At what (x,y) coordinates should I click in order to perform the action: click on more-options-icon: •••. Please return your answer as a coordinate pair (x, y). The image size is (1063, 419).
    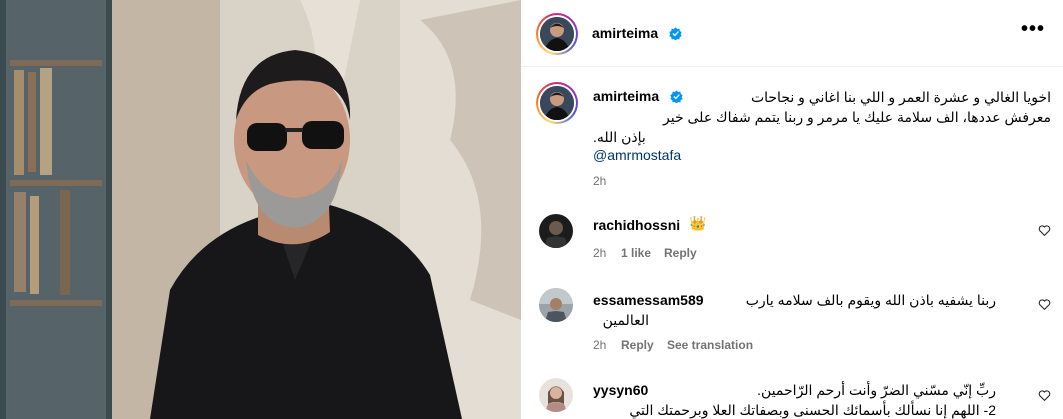
    Looking at the image, I should click on (1033, 29).